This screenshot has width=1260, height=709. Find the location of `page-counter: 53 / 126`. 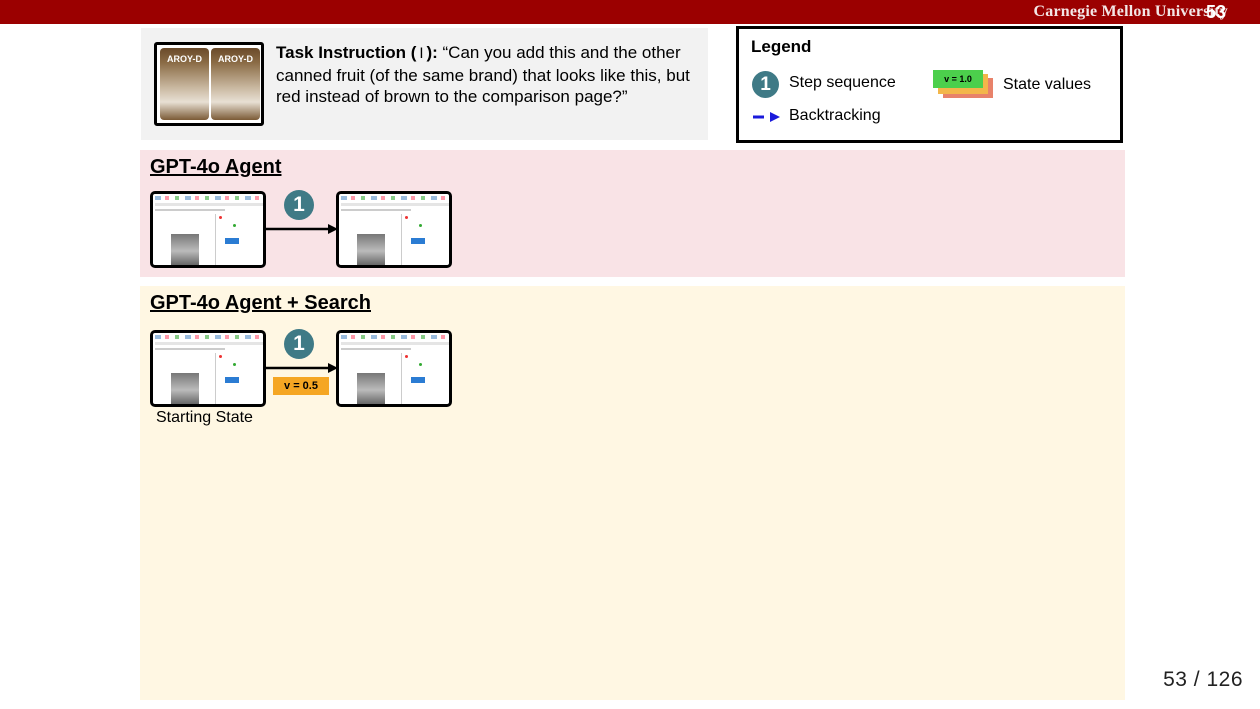

page-counter: 53 / 126 is located at coordinates (1203, 679).